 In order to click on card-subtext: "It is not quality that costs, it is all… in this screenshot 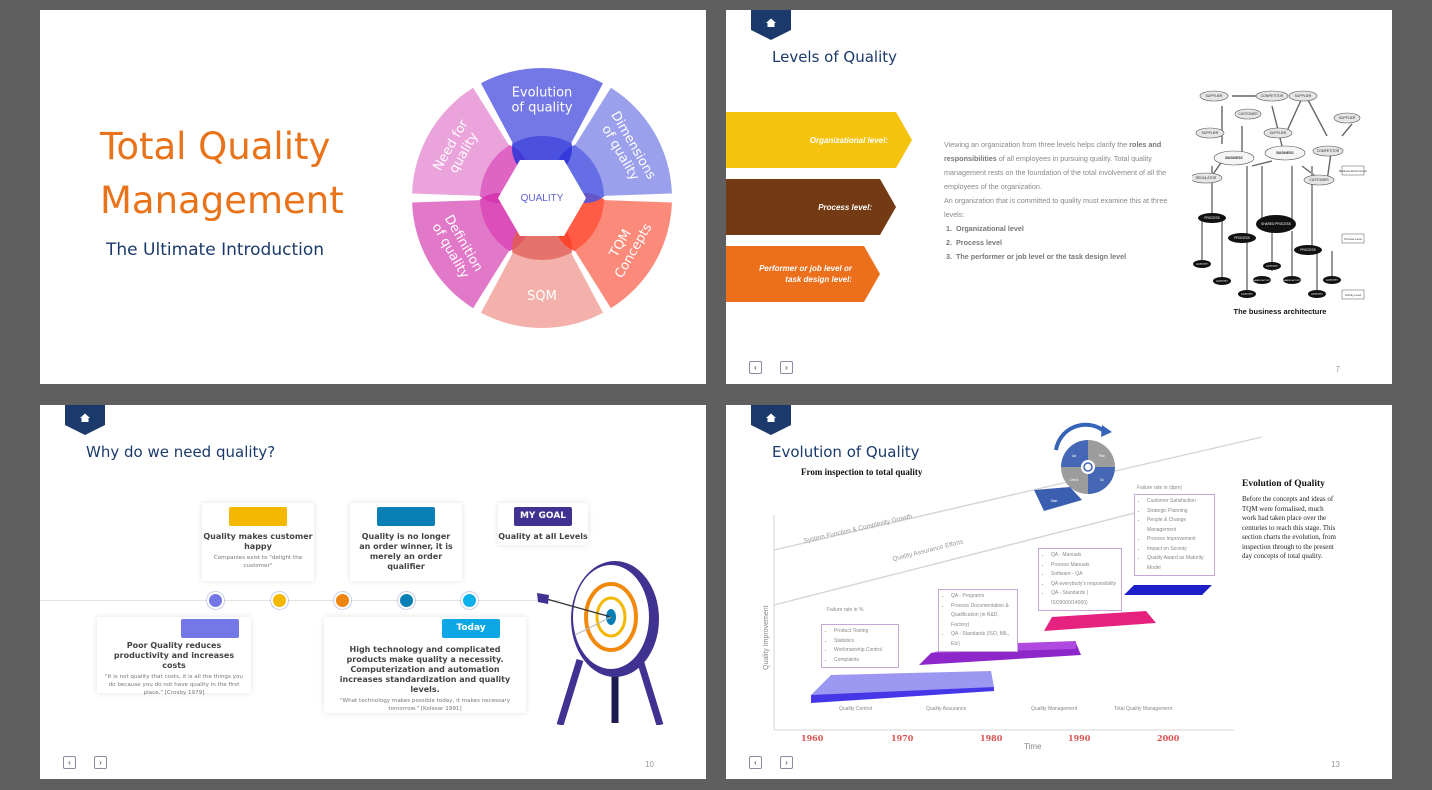, I will do `click(174, 685)`.